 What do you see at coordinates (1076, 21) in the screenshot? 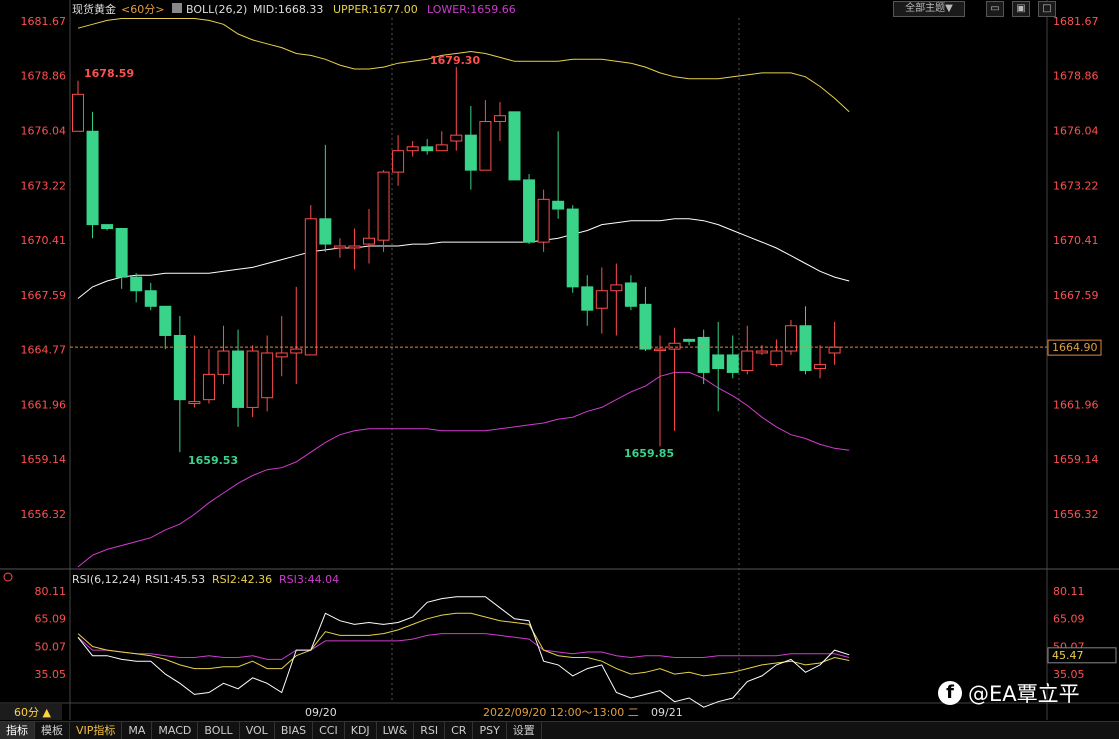
I see `price-tick-right: 1681.67` at bounding box center [1076, 21].